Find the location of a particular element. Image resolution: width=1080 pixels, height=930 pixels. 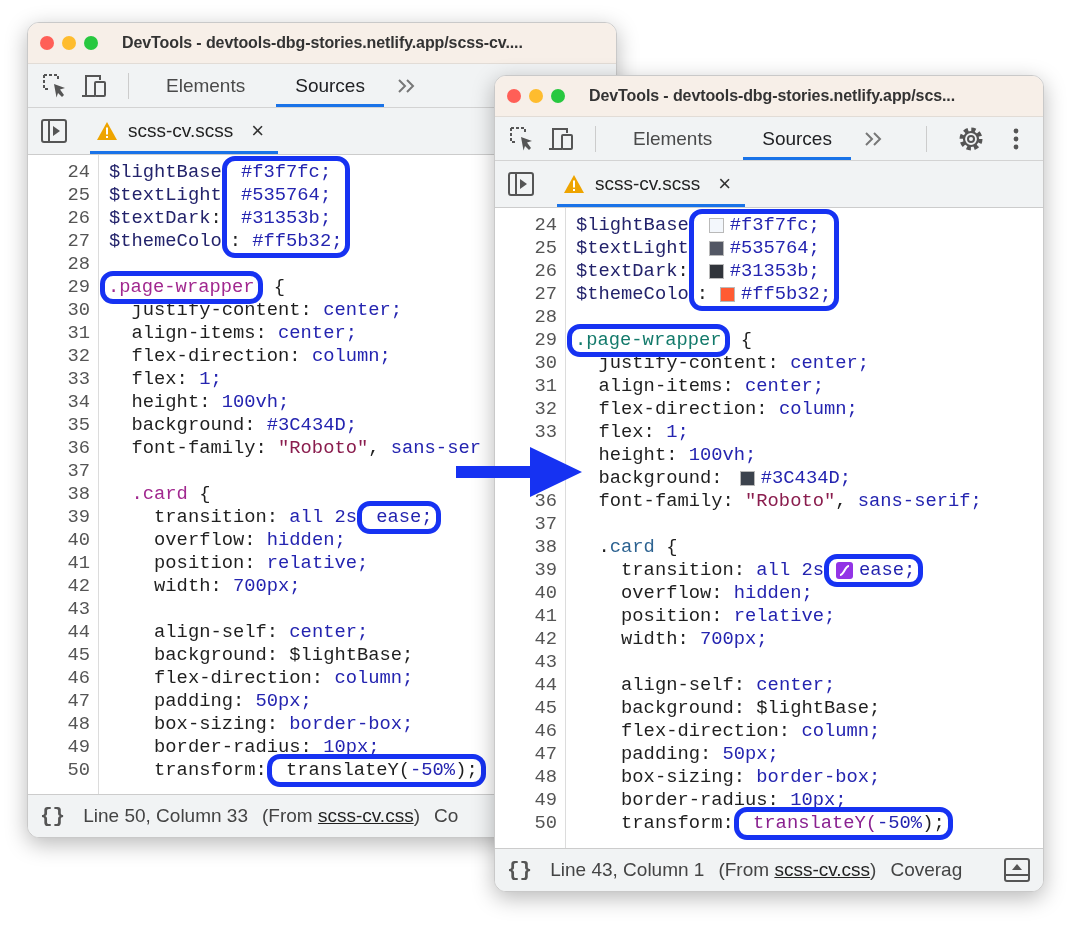

code-text: : #ff5b32; is located at coordinates (286, 241).